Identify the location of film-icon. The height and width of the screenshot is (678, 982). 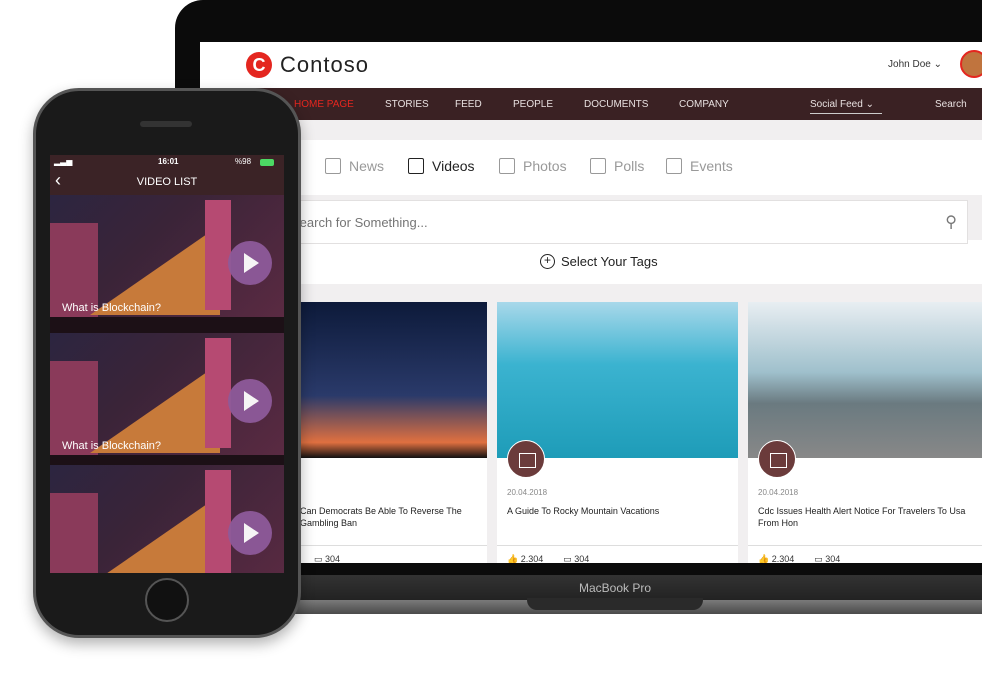
(416, 166).